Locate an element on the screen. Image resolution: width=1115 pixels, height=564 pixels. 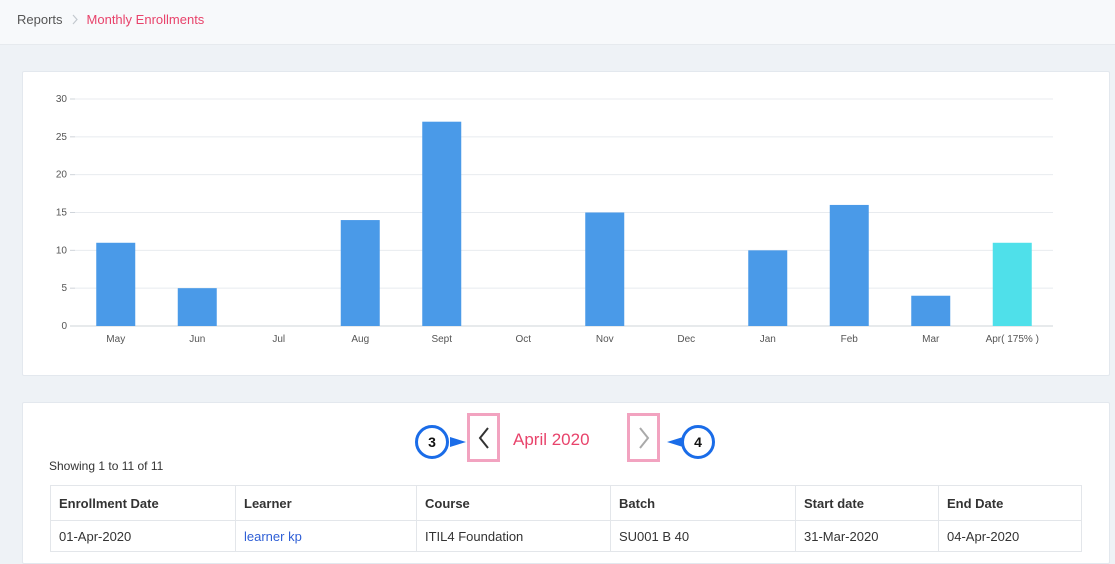
callout-arrow-icon is located at coordinates (458, 442).